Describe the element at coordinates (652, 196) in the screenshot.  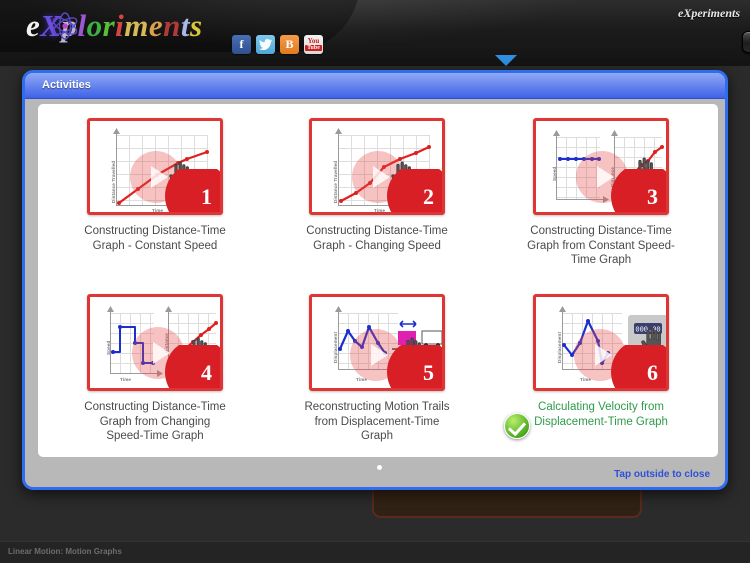
I see `activity-number: 3` at that location.